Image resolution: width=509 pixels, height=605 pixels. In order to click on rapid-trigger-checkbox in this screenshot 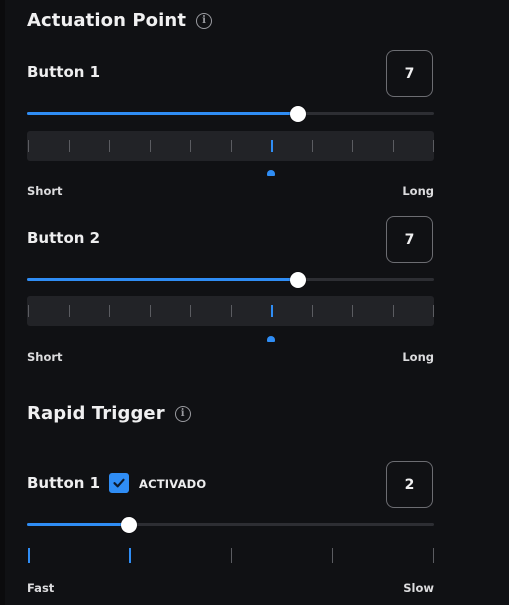, I will do `click(119, 483)`.